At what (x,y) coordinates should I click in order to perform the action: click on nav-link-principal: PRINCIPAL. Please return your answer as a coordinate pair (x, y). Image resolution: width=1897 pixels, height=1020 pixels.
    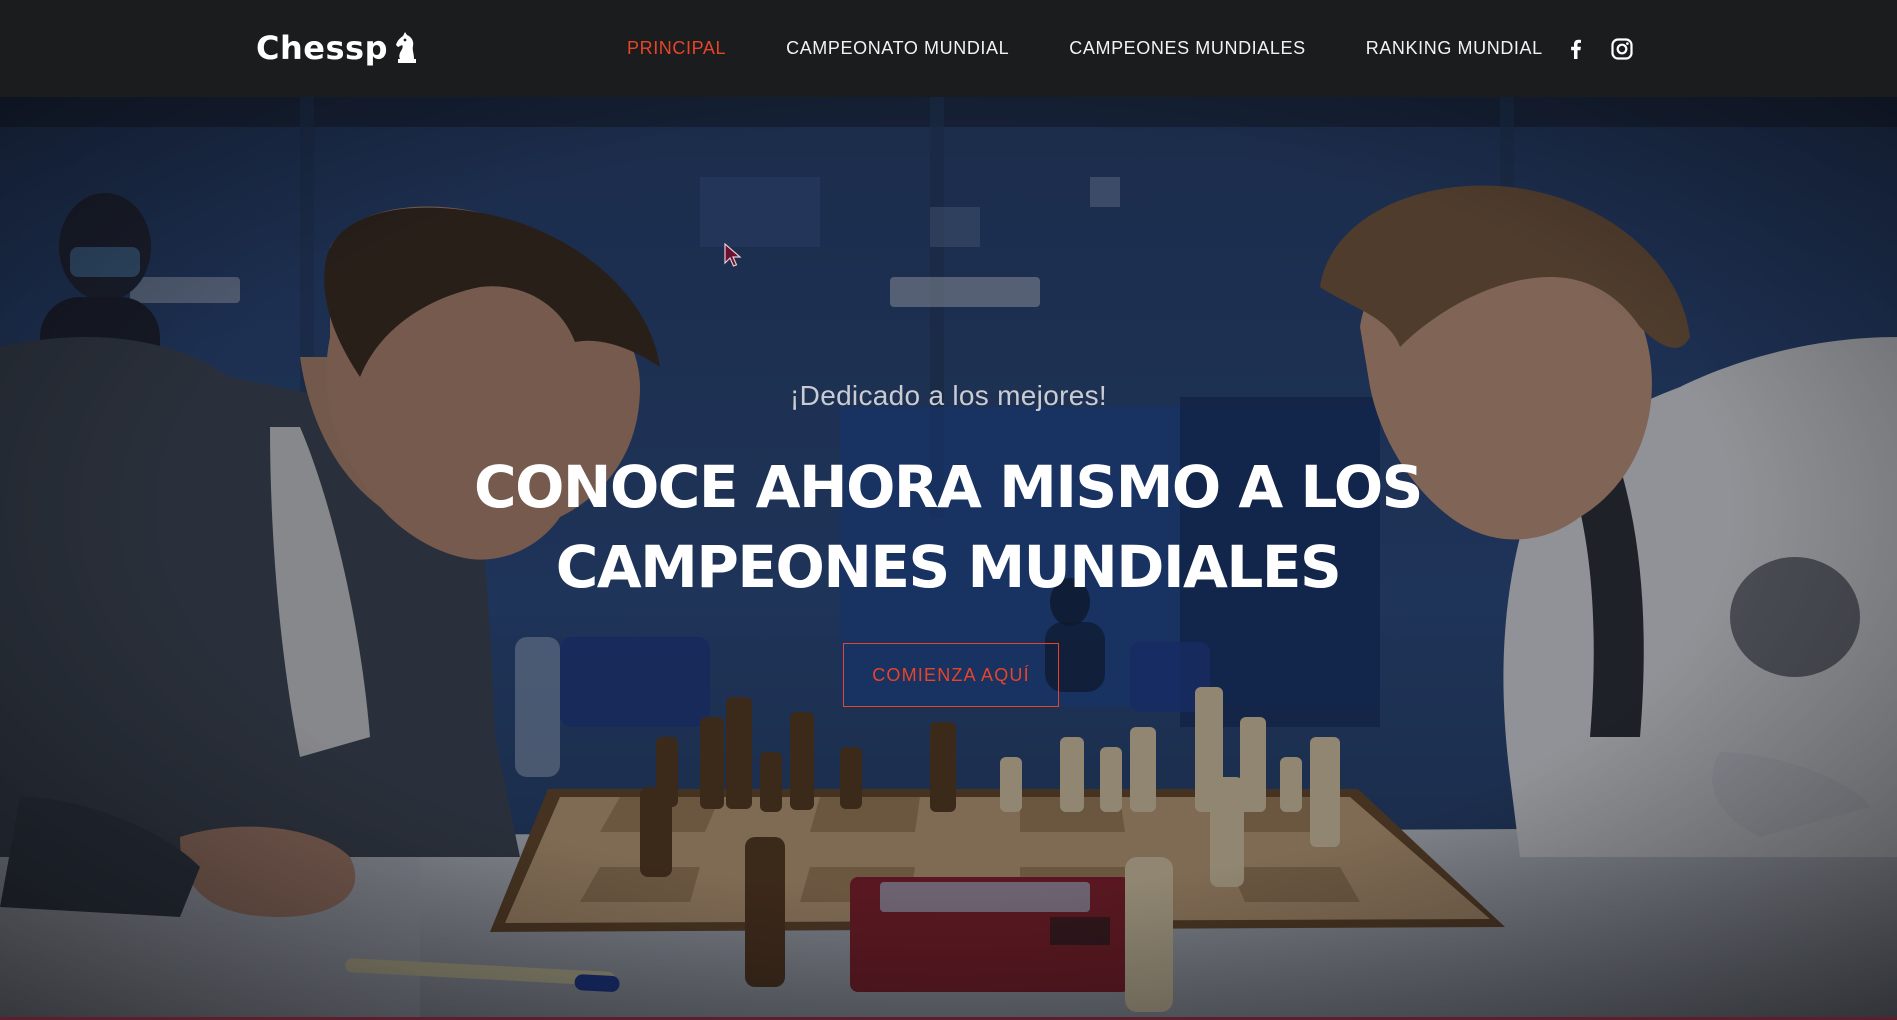
    Looking at the image, I should click on (676, 48).